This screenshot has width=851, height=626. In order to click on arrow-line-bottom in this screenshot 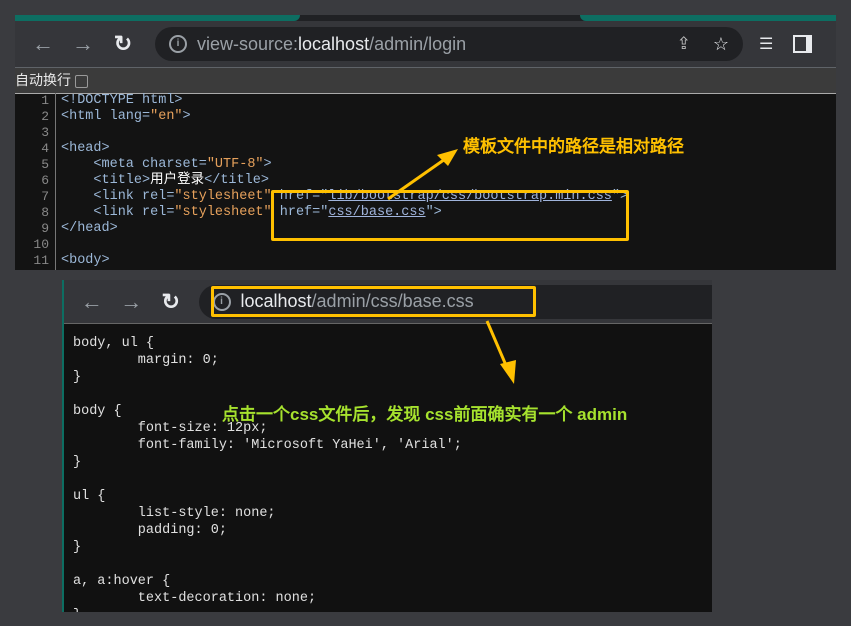, I will do `click(497, 345)`.